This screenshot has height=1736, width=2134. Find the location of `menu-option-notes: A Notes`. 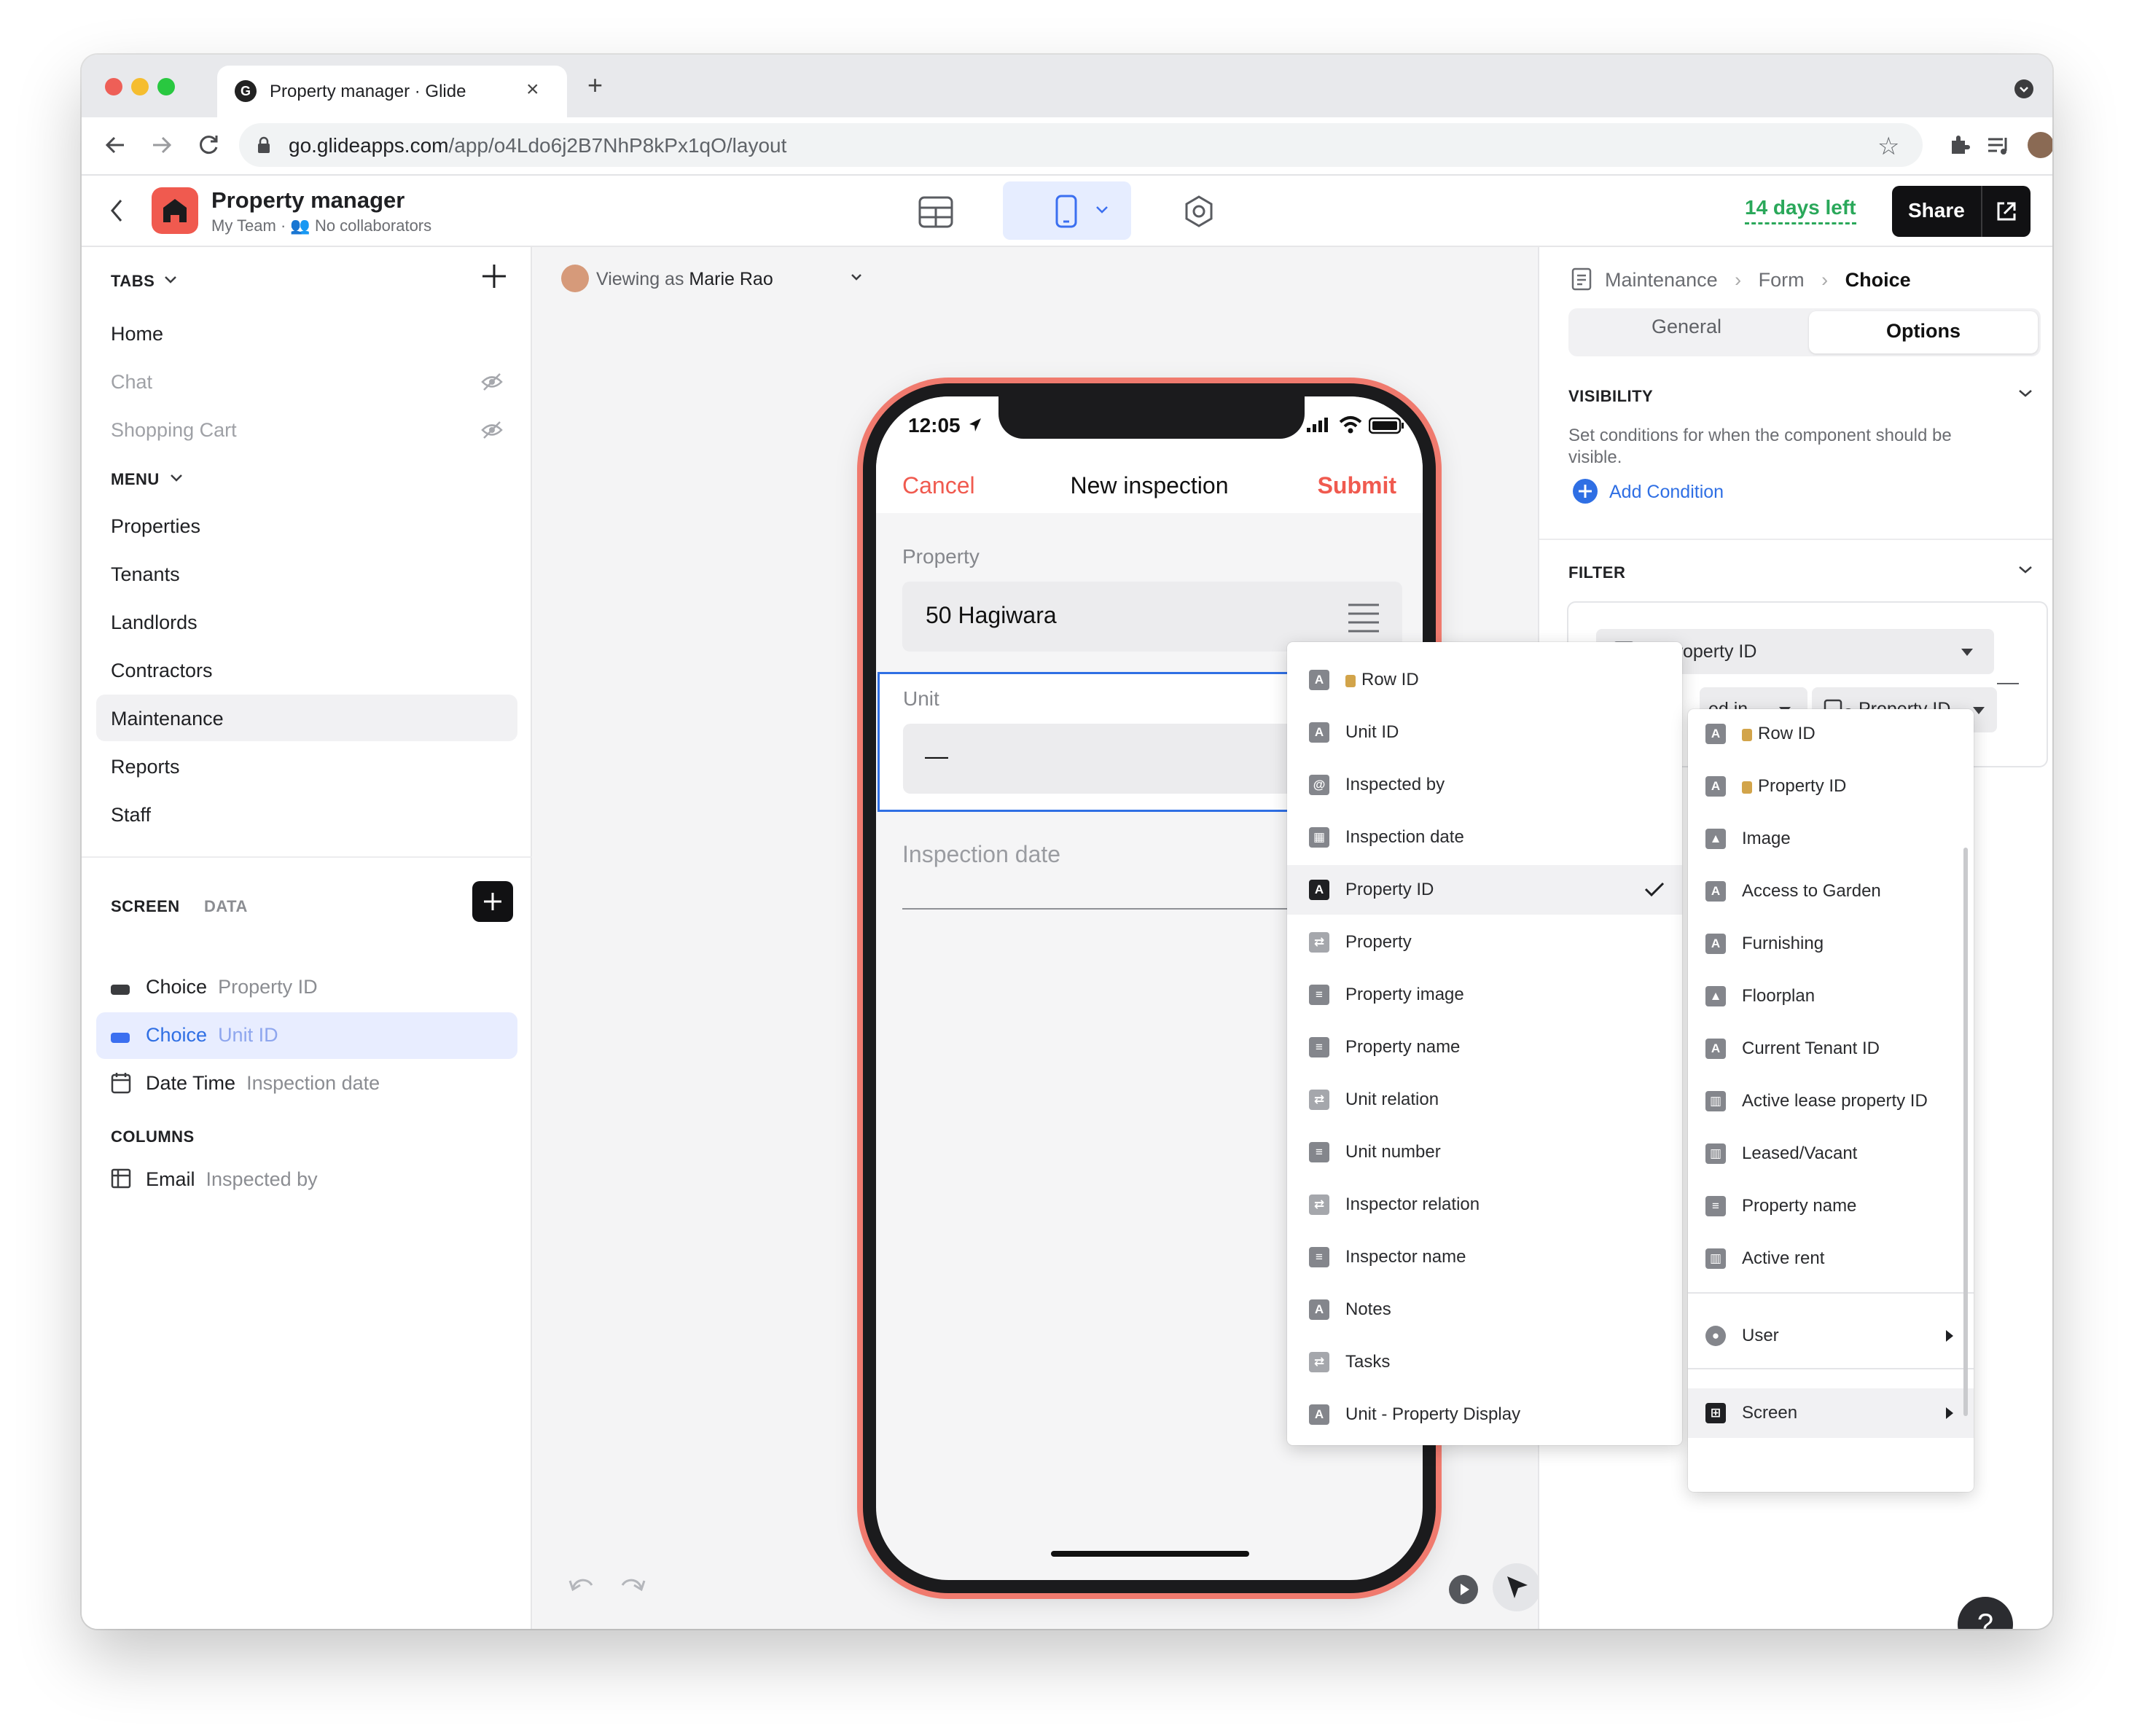

menu-option-notes: A Notes is located at coordinates (1484, 1309).